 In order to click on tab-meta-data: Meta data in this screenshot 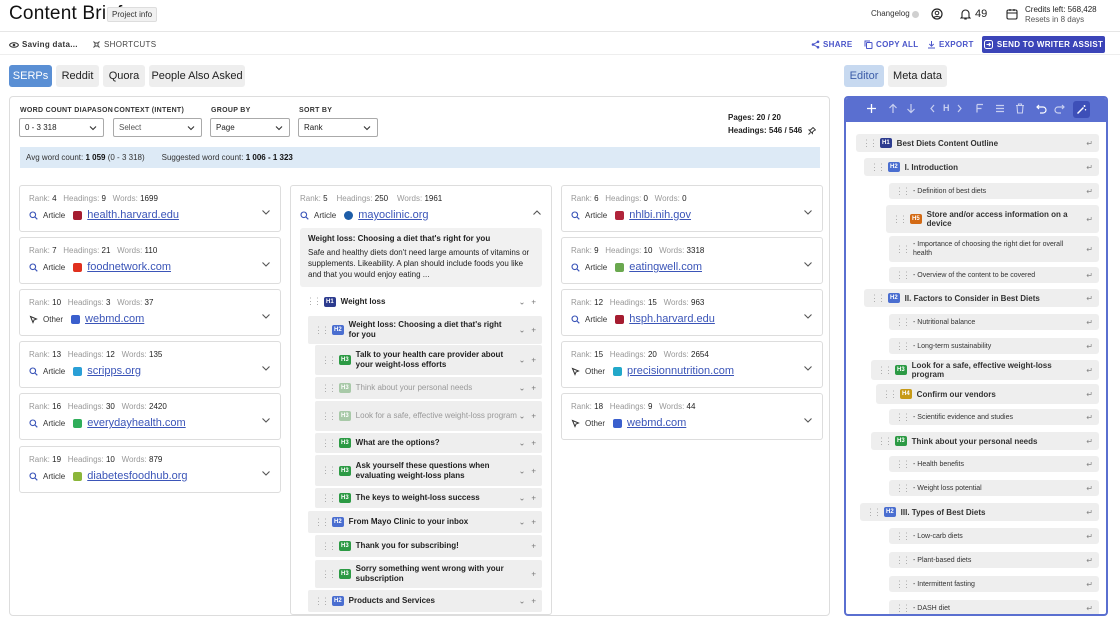, I will do `click(917, 76)`.